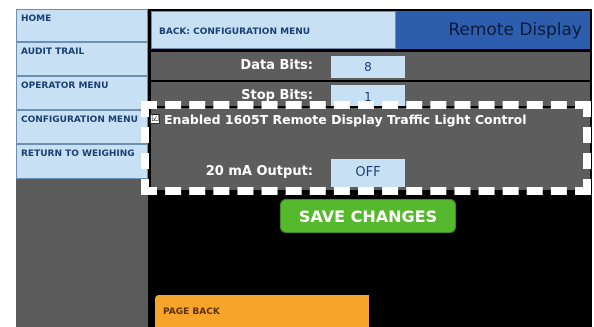 The width and height of the screenshot is (594, 327). I want to click on save-changes-button: SAVE CHANGES, so click(368, 216).